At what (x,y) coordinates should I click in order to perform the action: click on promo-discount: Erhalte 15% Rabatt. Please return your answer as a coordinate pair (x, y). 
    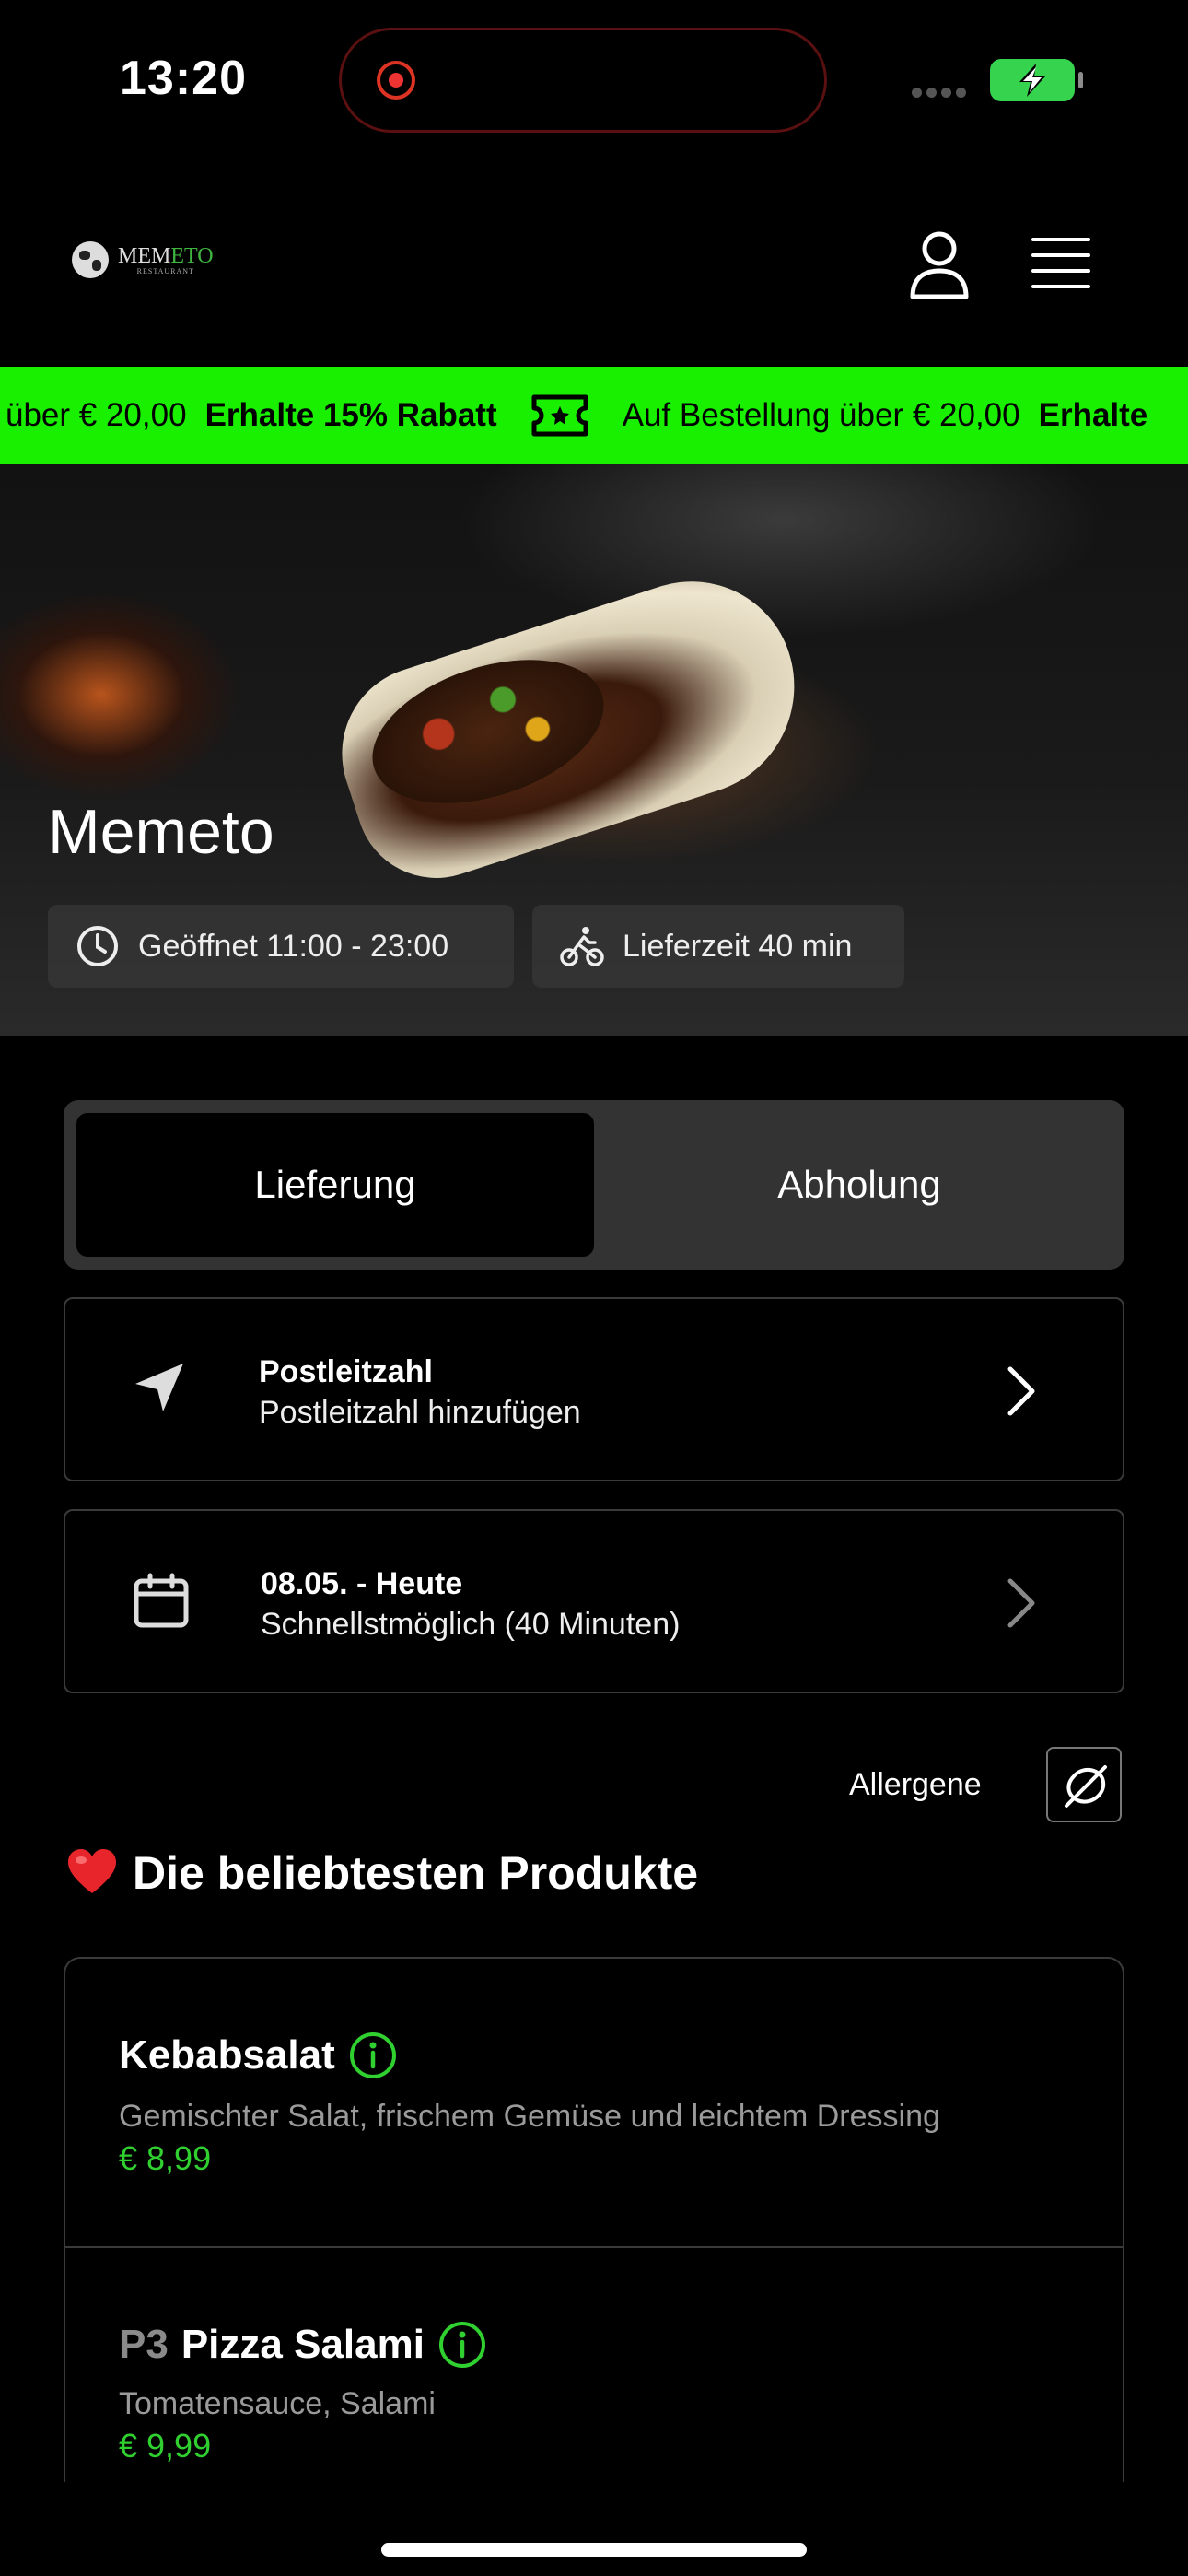
    Looking at the image, I should click on (350, 415).